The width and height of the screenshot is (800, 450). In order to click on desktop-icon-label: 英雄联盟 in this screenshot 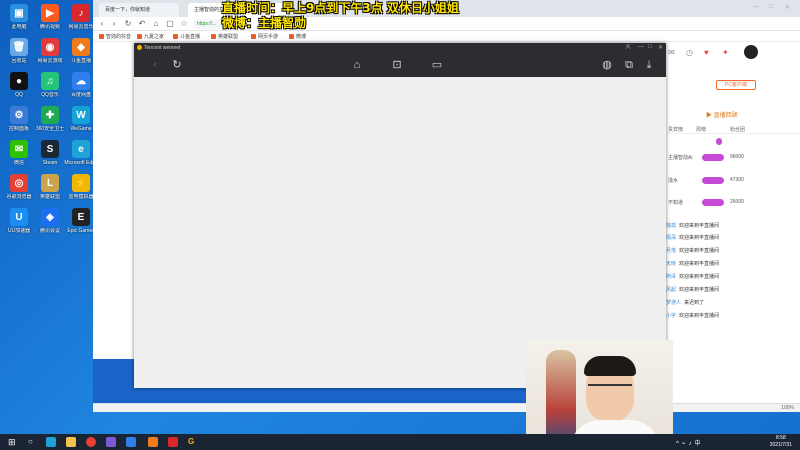, I will do `click(49, 197)`.